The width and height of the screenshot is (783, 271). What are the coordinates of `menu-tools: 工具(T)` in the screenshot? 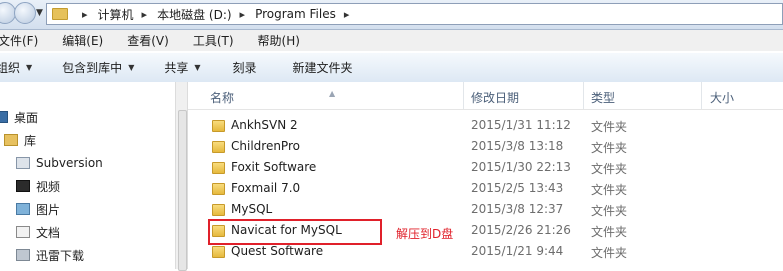 It's located at (213, 40).